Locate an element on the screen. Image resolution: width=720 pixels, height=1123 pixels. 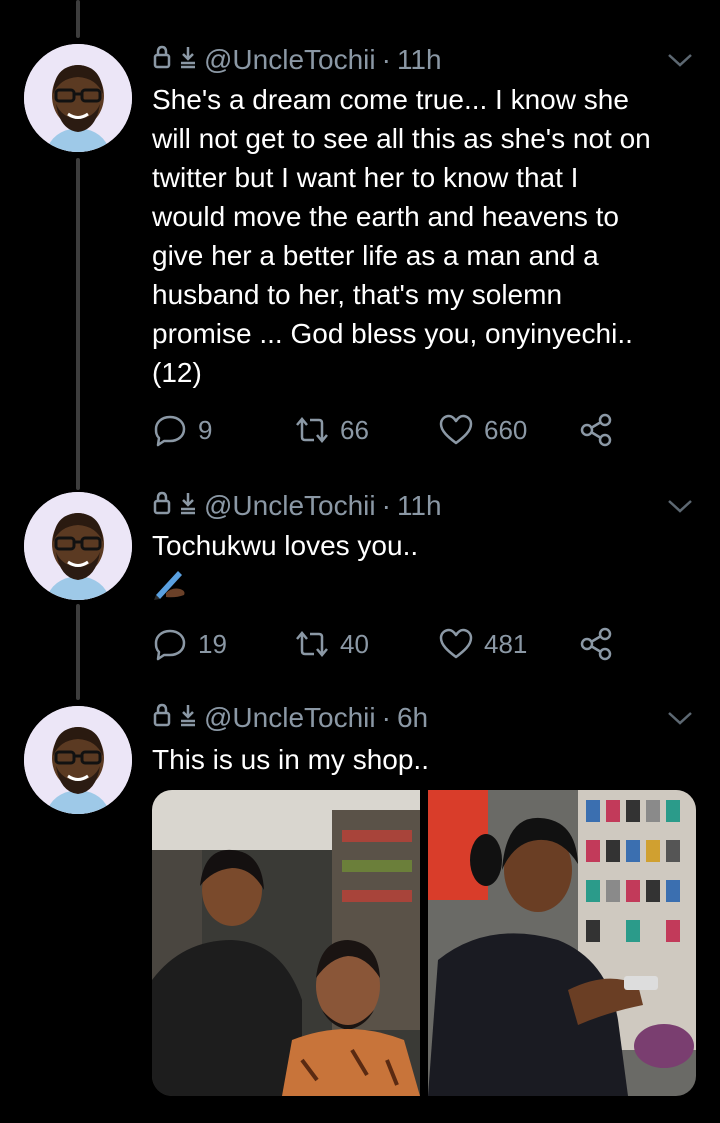
reply-button: 9 is located at coordinates (182, 430).